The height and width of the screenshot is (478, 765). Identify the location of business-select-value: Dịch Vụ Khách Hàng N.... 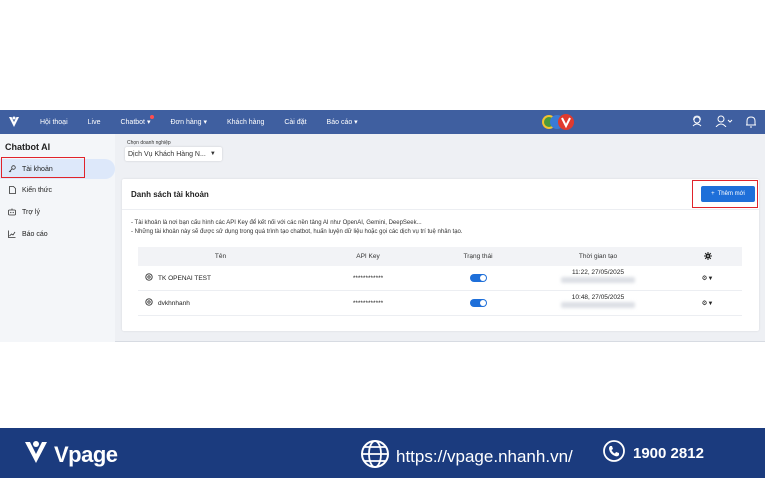
(167, 154).